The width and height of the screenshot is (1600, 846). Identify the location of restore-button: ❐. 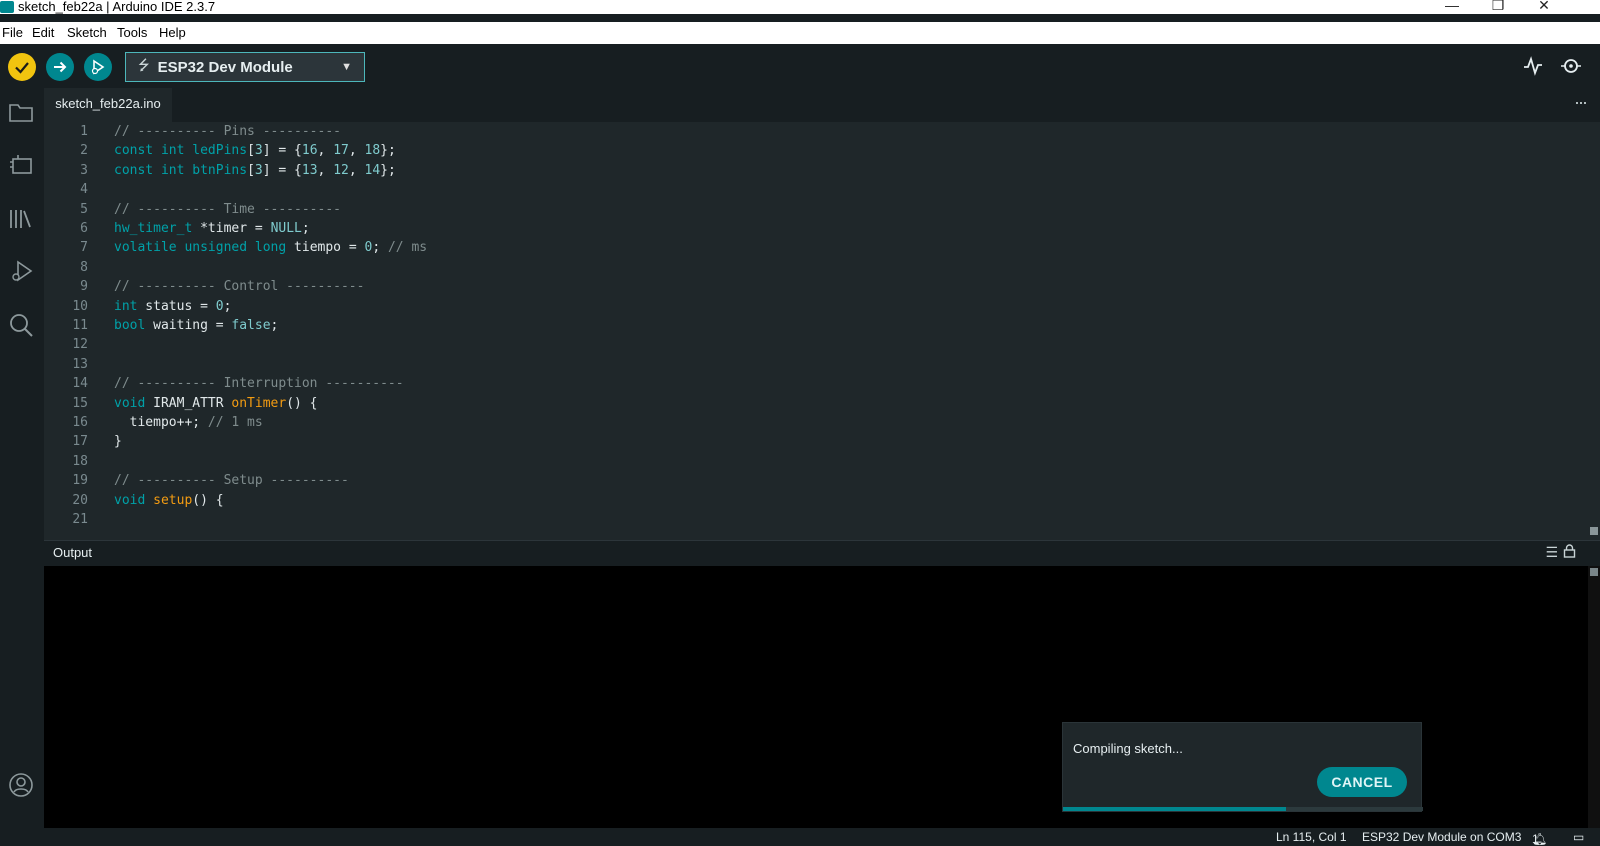
(1498, 6).